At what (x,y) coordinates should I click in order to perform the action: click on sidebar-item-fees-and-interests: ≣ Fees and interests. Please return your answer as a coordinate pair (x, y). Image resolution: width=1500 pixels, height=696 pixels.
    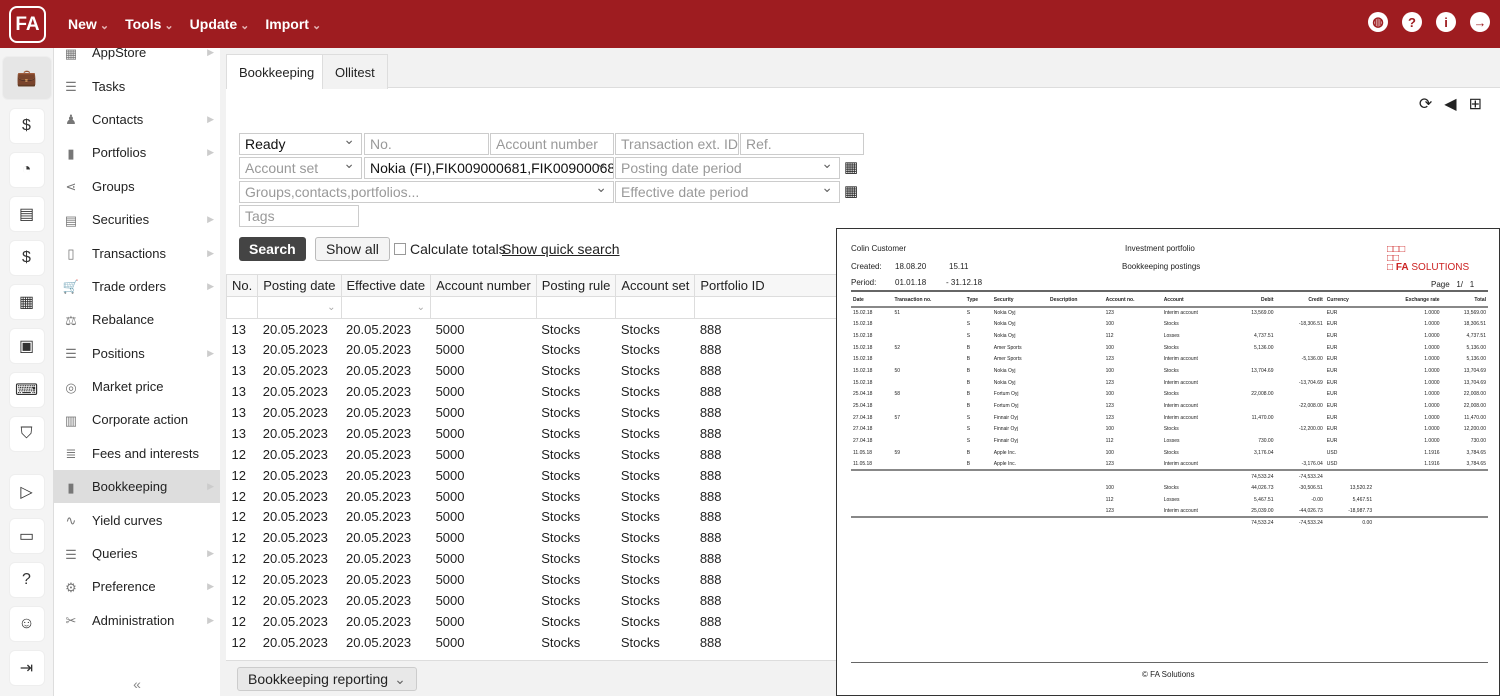
    Looking at the image, I should click on (137, 453).